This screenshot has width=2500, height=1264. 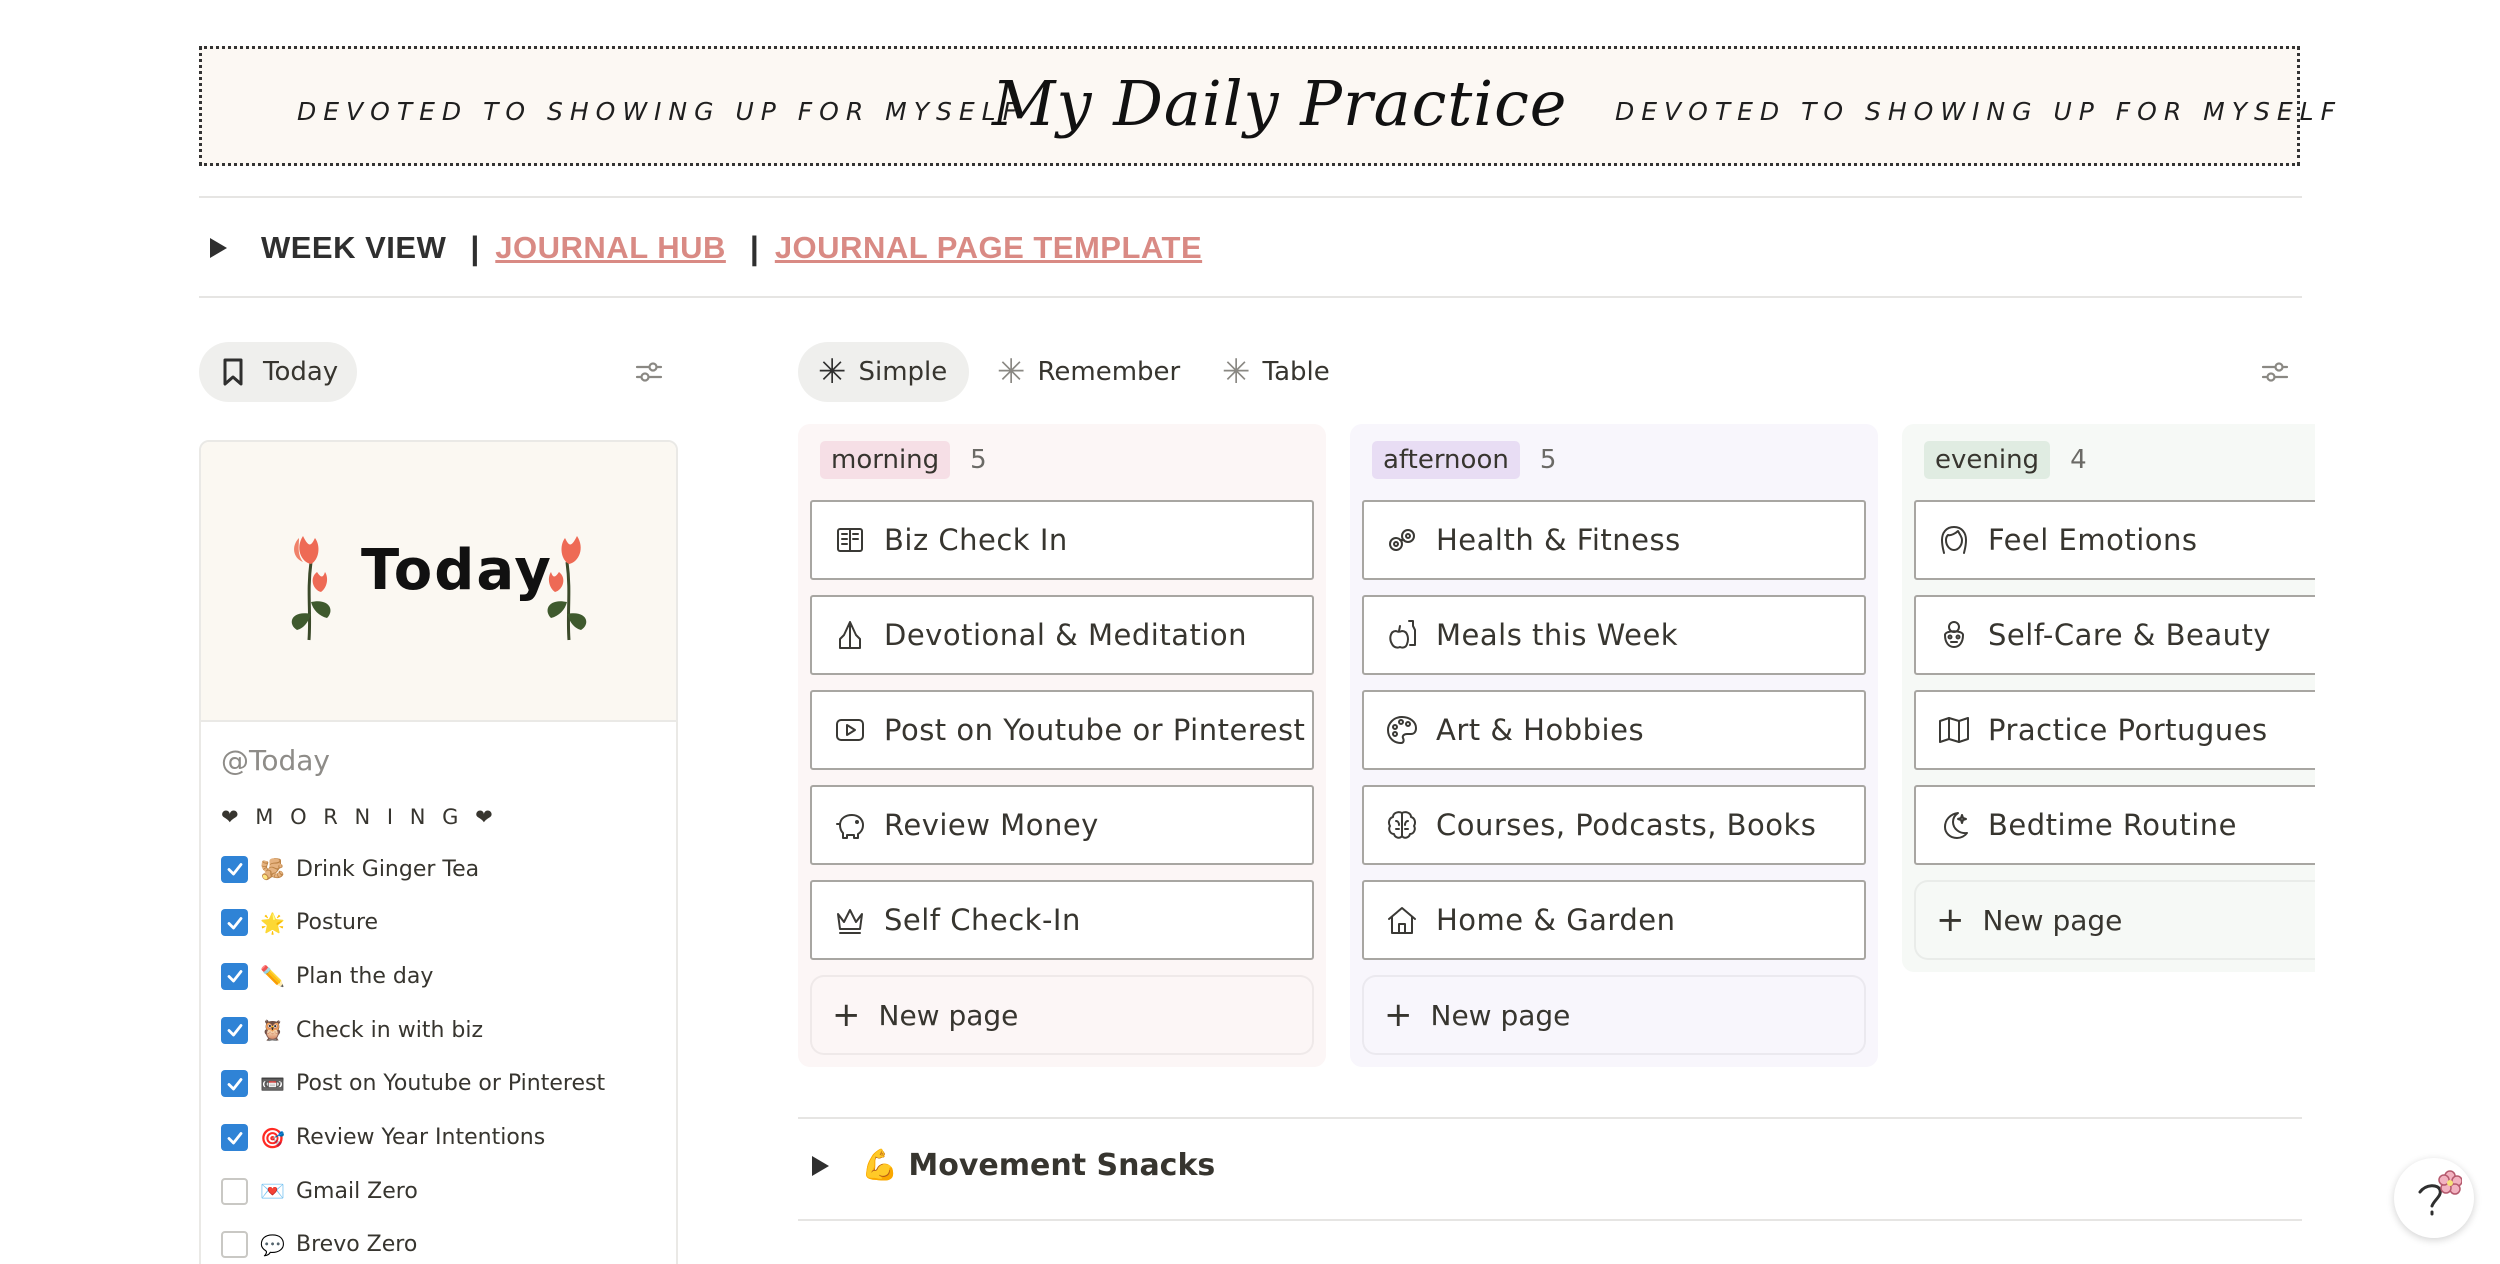 I want to click on board-card: Home & Garden, so click(x=1614, y=920).